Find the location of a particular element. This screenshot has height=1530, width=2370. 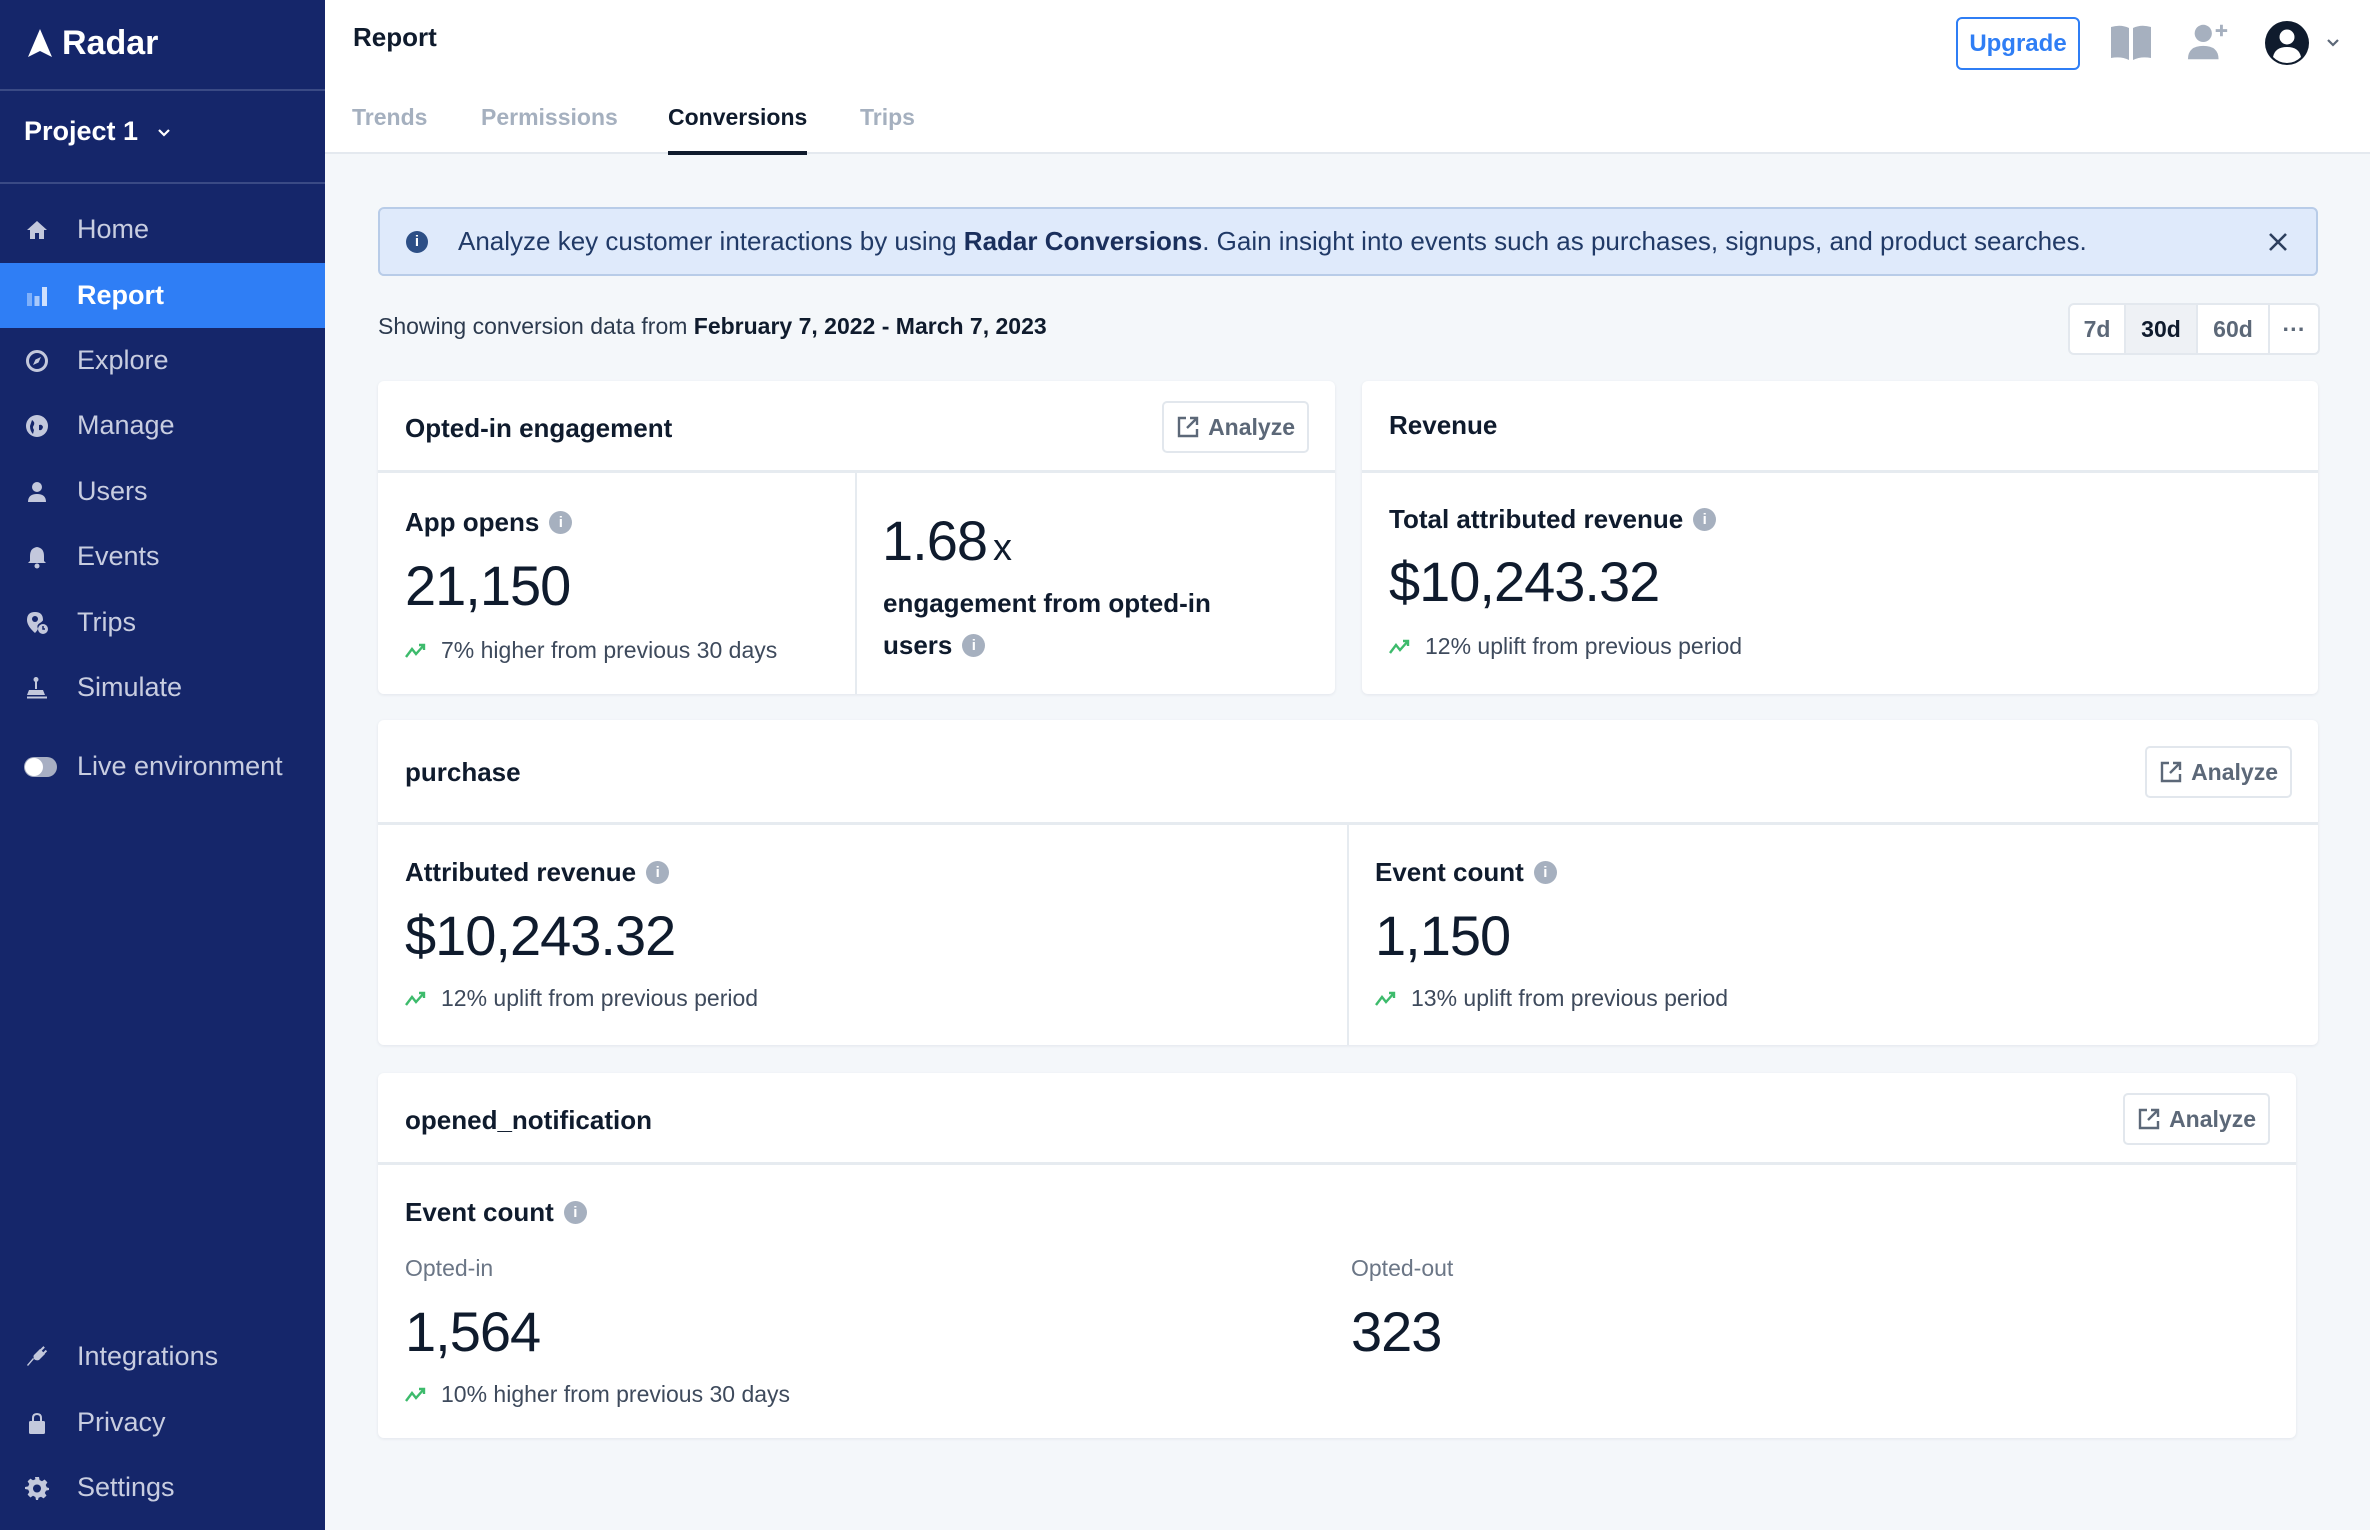

end-date: March 7, 2023 is located at coordinates (971, 326).